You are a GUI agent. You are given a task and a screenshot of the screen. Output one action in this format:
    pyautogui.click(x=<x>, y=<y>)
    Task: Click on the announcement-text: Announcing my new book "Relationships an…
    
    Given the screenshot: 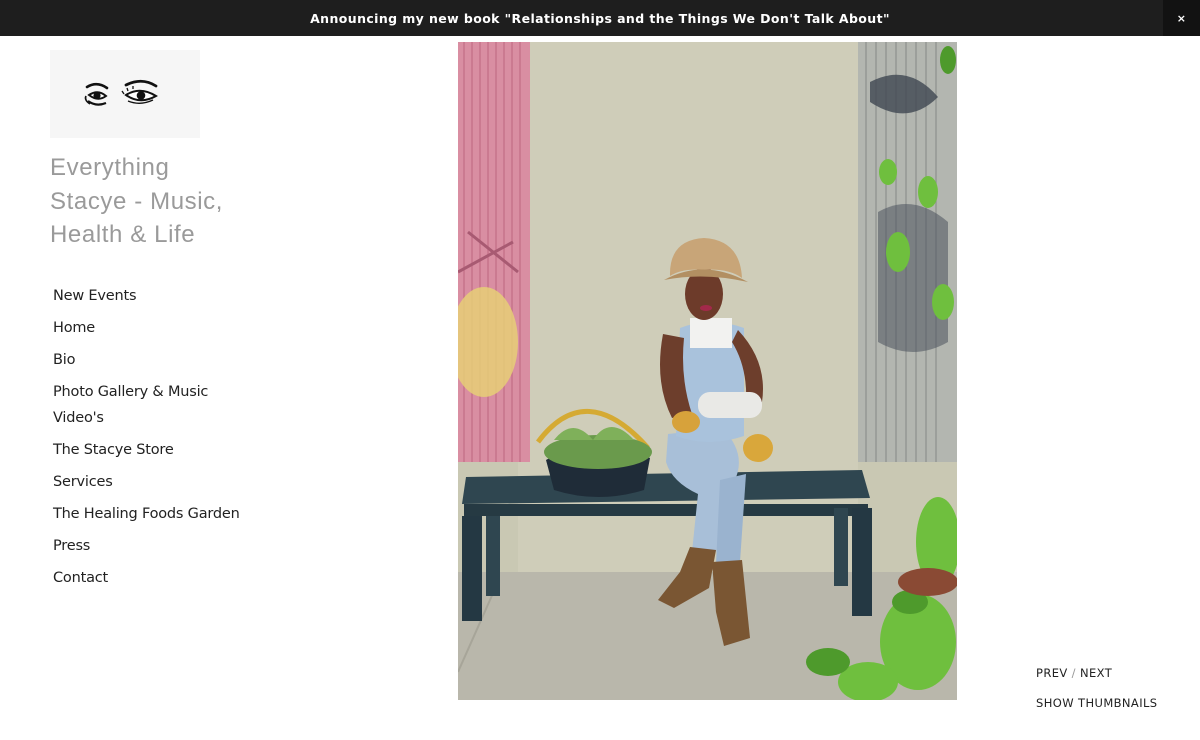 What is the action you would take?
    pyautogui.click(x=600, y=18)
    